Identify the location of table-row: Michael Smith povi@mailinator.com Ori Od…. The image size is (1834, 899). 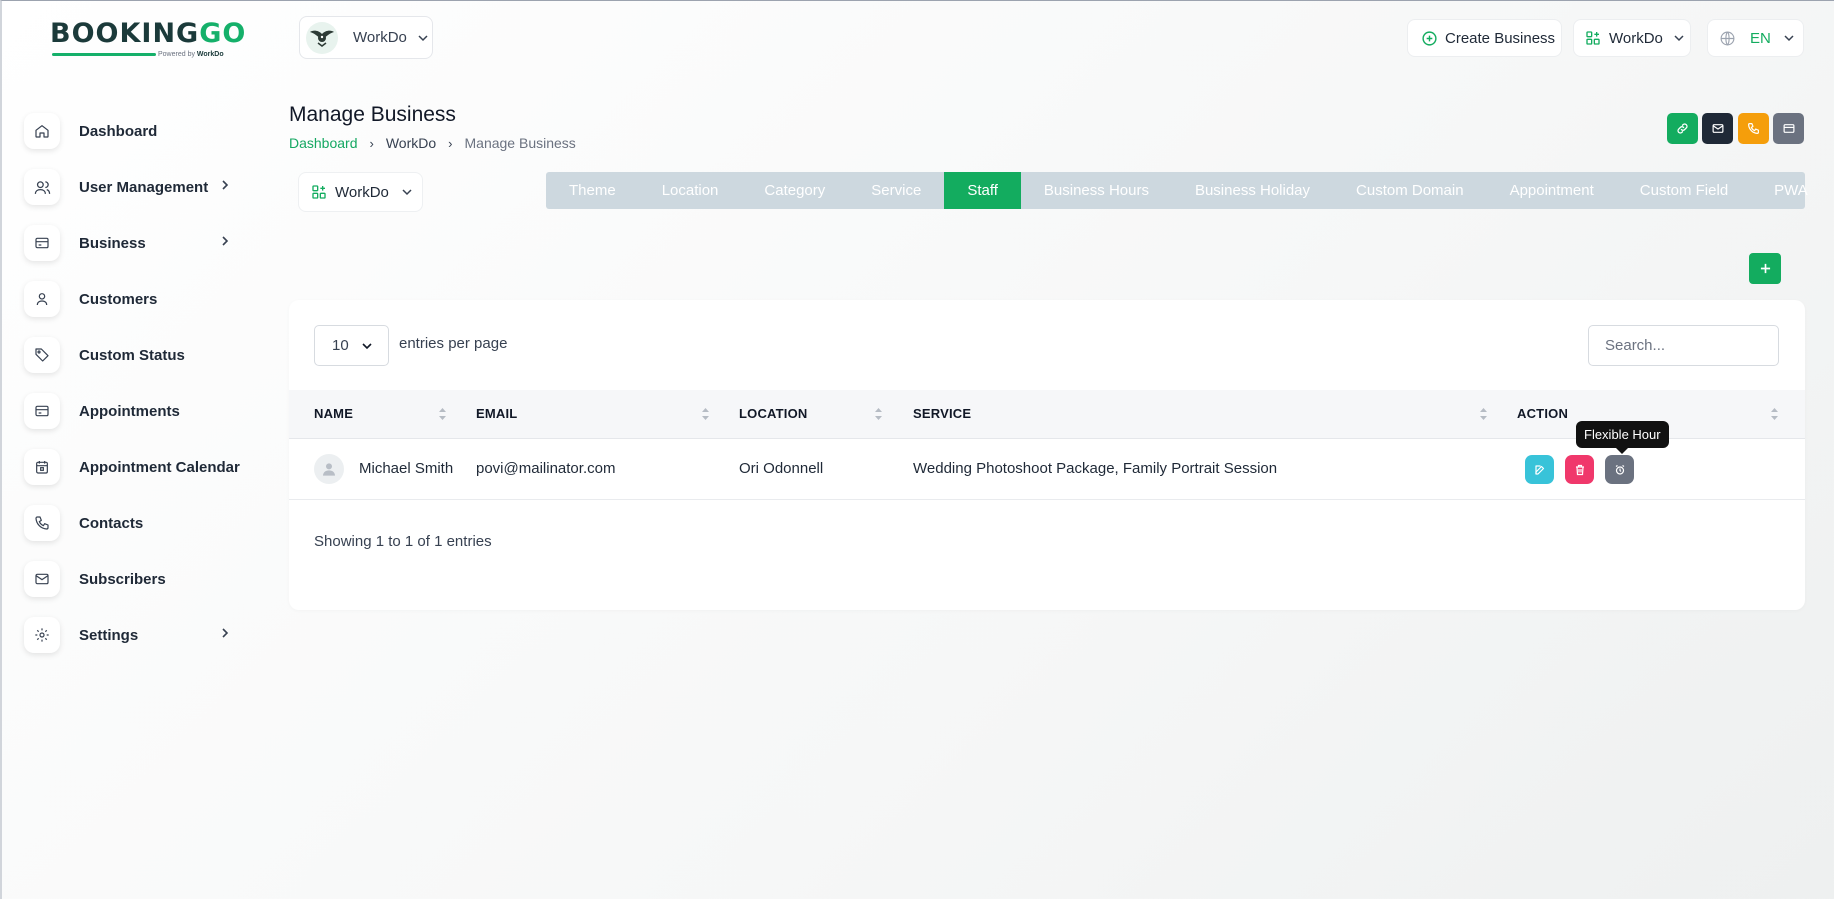
(1047, 469).